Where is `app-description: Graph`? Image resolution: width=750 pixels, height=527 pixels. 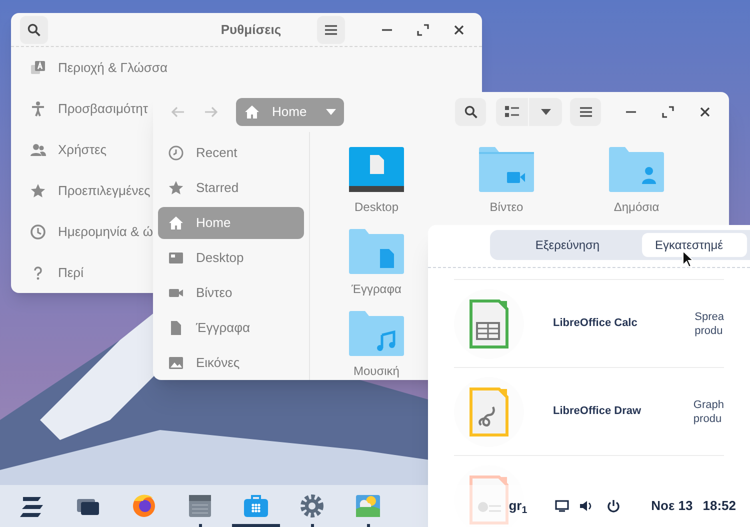
app-description: Graph is located at coordinates (708, 405).